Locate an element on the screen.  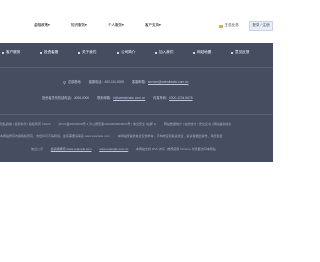
nav-item-label: 知识服务 is located at coordinates (78, 25).